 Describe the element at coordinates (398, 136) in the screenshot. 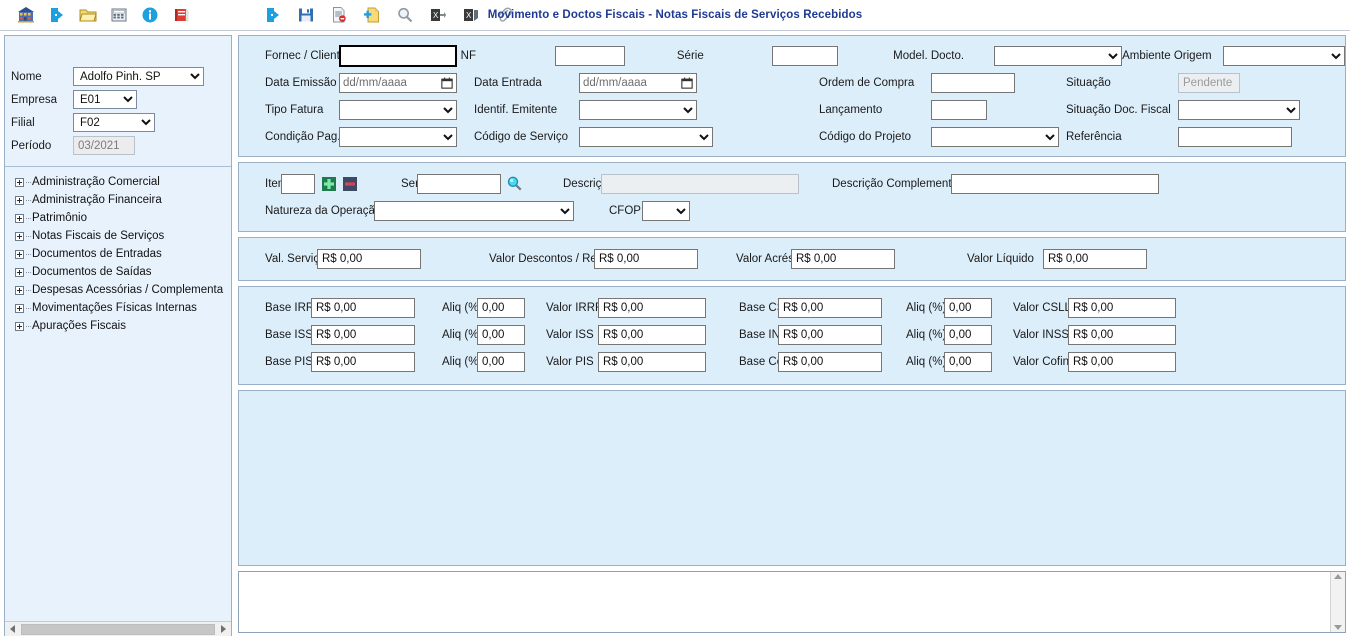

I see `select-condicao-pag` at that location.